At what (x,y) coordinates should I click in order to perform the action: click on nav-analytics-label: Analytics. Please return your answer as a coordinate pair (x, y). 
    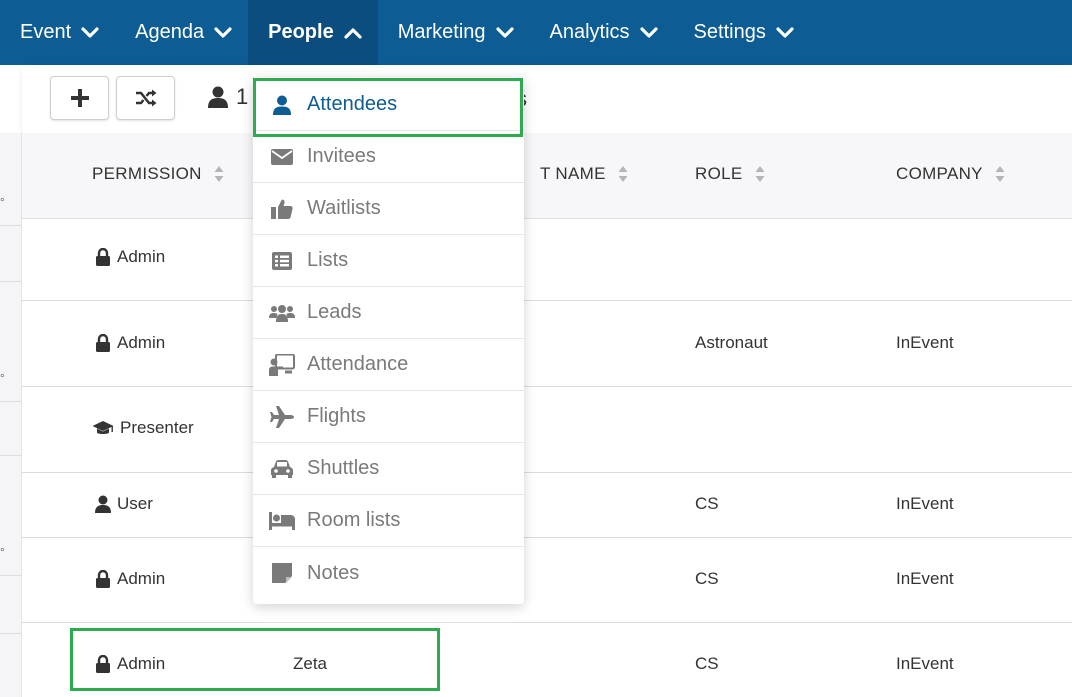
    Looking at the image, I should click on (589, 32).